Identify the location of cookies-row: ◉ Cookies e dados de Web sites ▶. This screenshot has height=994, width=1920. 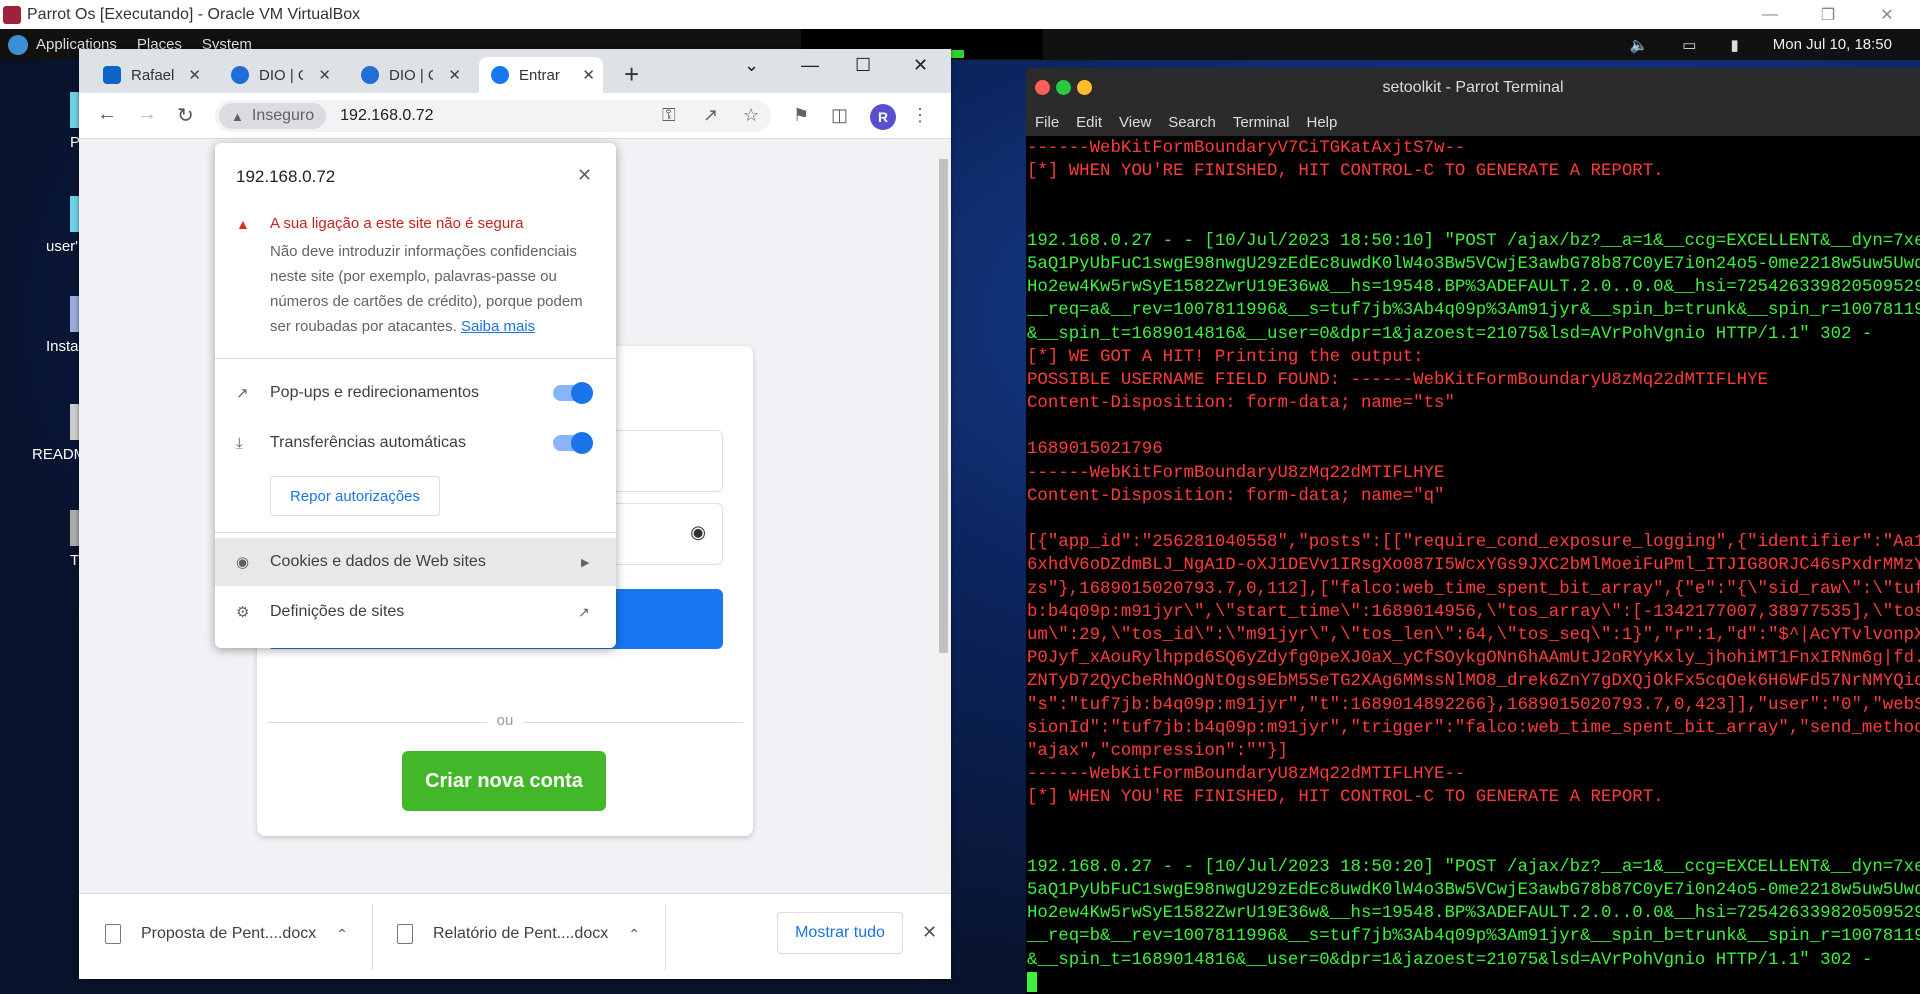
(415, 562).